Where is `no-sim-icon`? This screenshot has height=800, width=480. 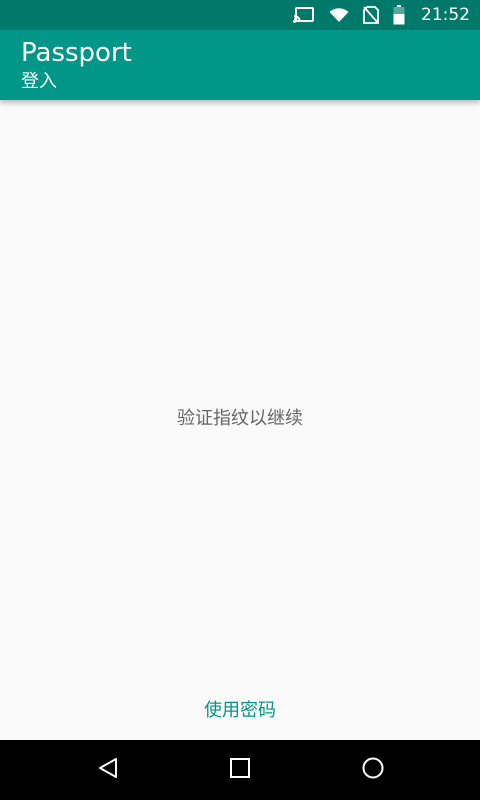
no-sim-icon is located at coordinates (371, 15).